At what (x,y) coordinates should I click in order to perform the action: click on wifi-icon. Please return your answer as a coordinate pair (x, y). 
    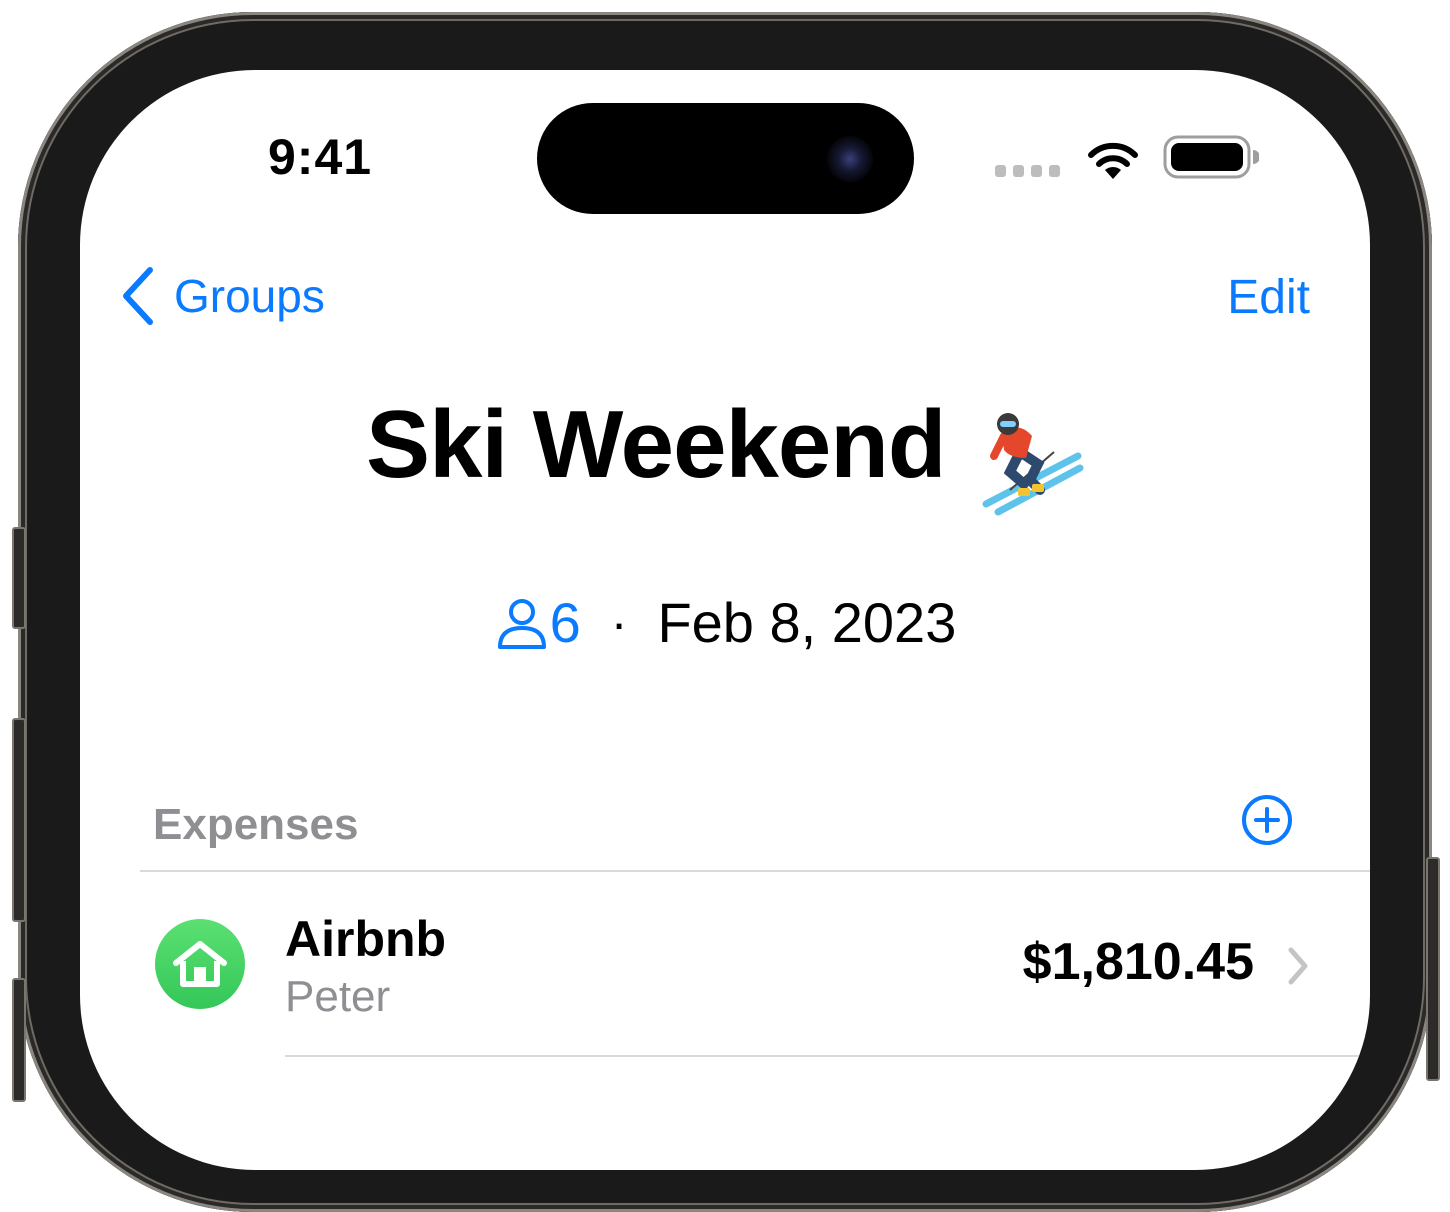
    Looking at the image, I should click on (1113, 160).